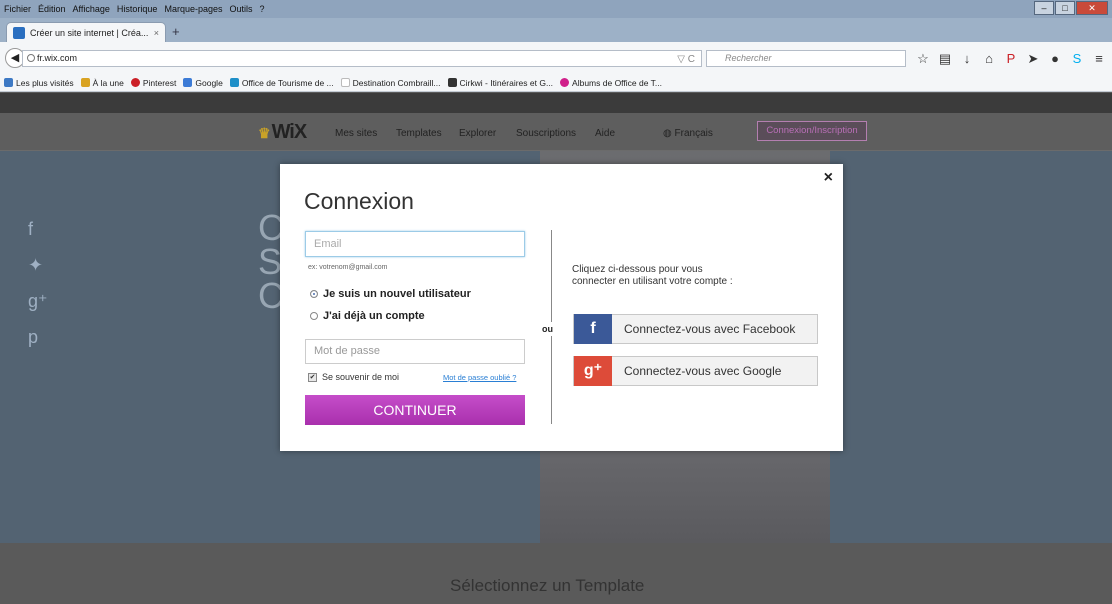 The height and width of the screenshot is (604, 1112). What do you see at coordinates (1044, 8) in the screenshot?
I see `minimize-button: –` at bounding box center [1044, 8].